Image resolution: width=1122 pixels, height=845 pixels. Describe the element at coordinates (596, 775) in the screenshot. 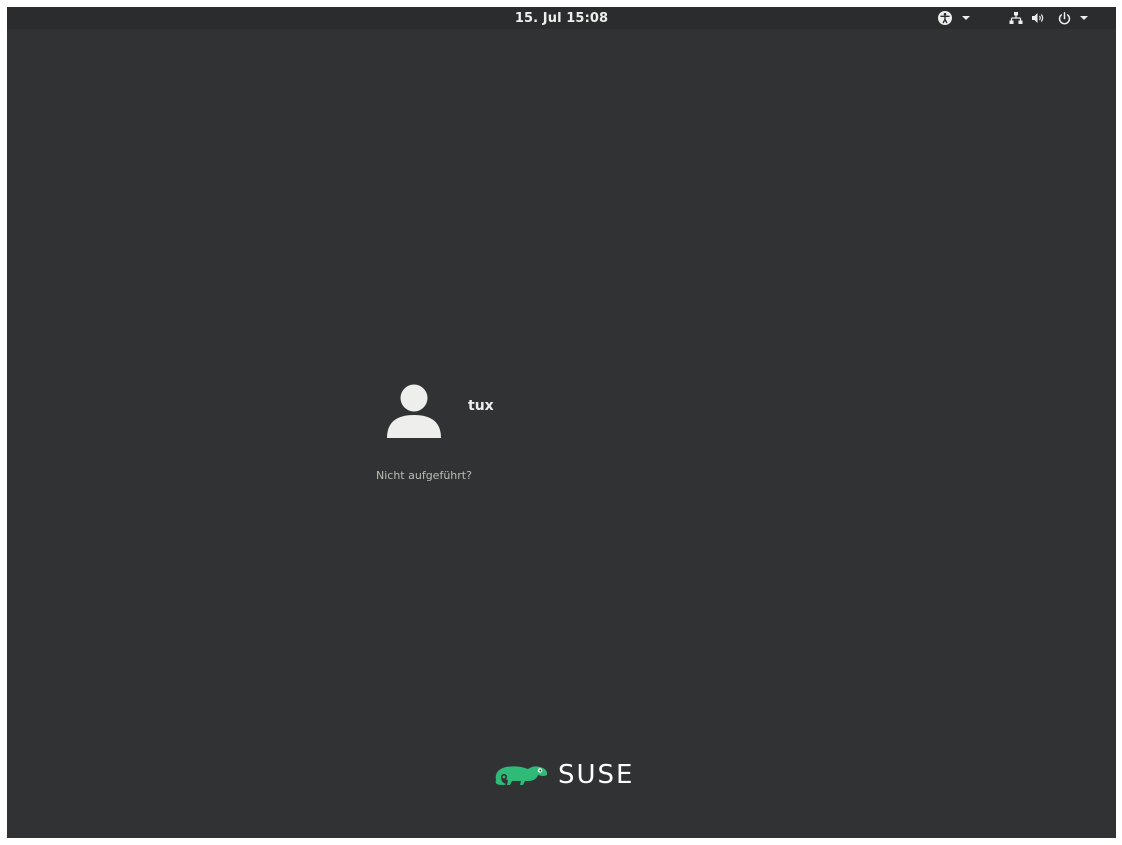

I see `logo-text: SUSE` at that location.